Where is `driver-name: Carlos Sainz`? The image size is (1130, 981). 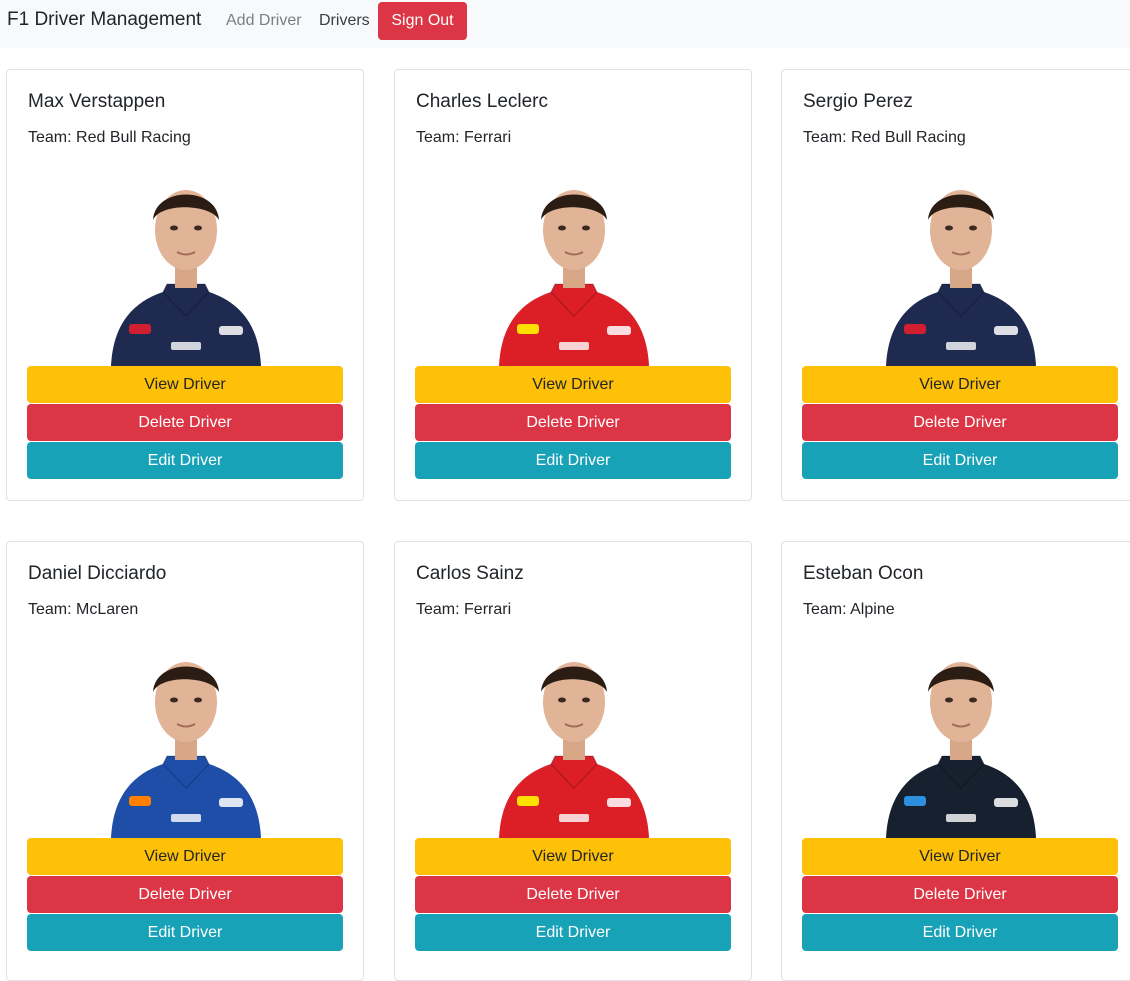 driver-name: Carlos Sainz is located at coordinates (470, 573).